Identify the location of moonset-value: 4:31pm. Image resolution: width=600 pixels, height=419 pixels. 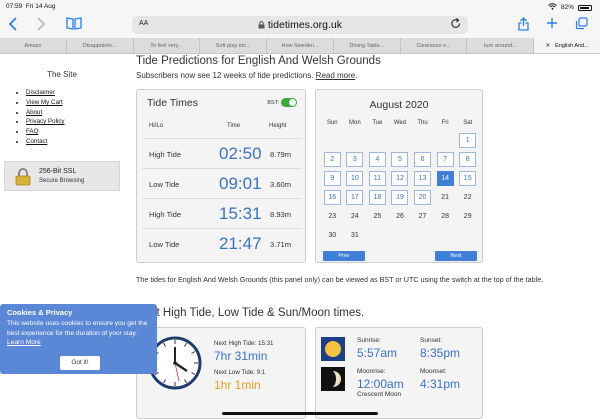
(440, 384).